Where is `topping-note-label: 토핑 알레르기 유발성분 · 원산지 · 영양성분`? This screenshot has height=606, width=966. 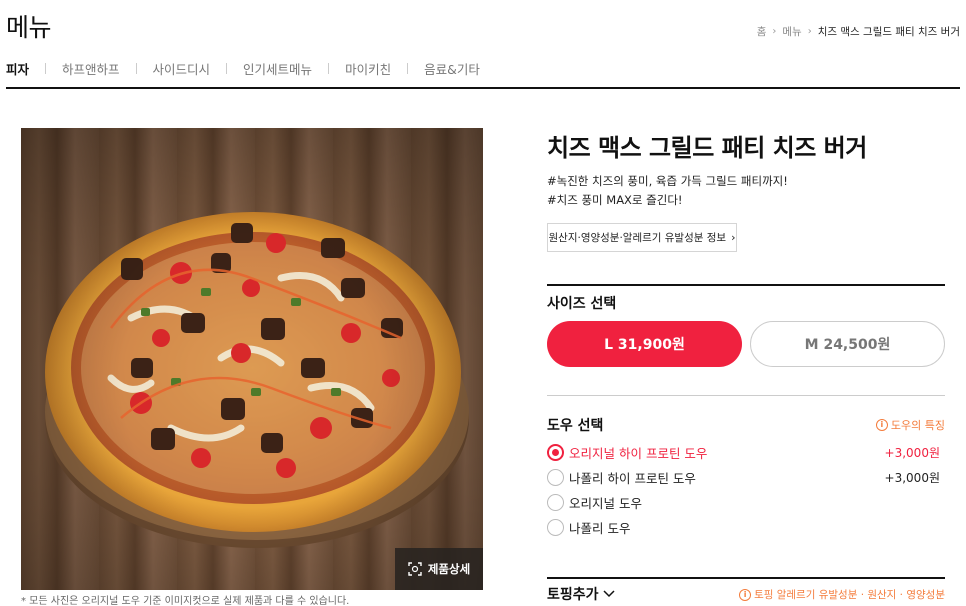 topping-note-label: 토핑 알레르기 유발성분 · 원산지 · 영양성분 is located at coordinates (849, 595).